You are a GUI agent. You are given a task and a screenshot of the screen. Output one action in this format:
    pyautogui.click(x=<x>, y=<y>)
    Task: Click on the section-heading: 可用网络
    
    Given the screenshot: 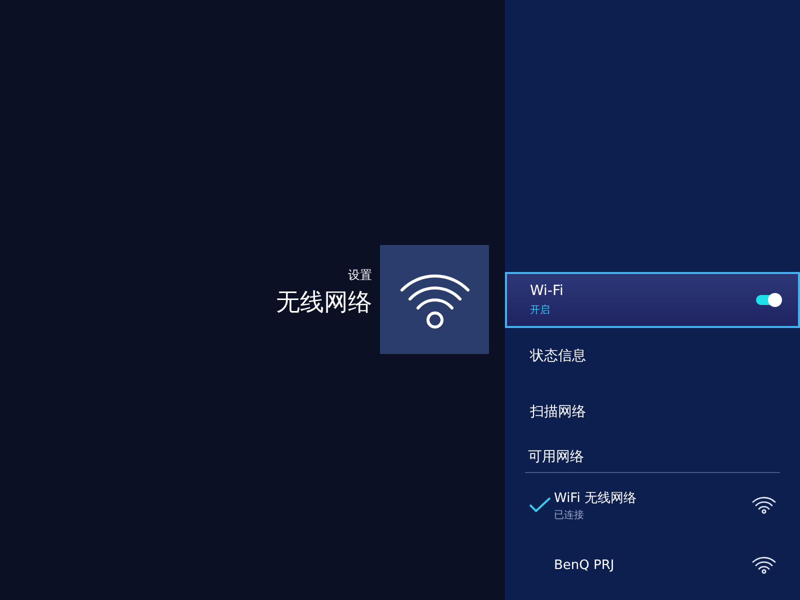 What is the action you would take?
    pyautogui.click(x=556, y=457)
    